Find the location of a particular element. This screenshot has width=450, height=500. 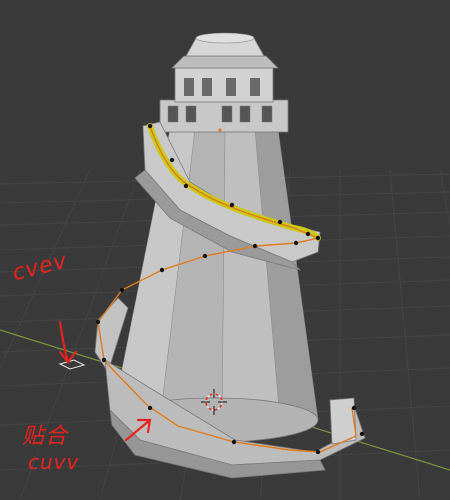

annotation-arrow-top is located at coordinates (68, 342).